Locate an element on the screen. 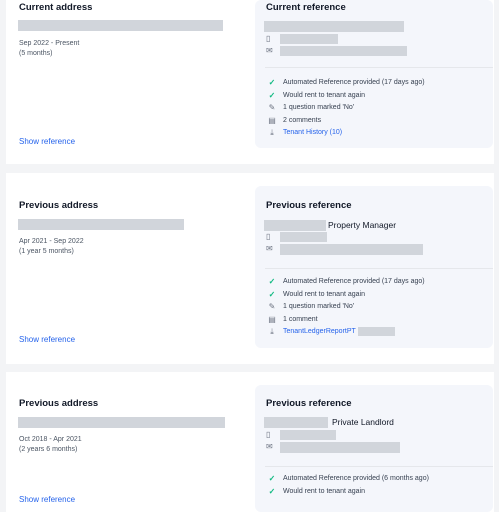 The width and height of the screenshot is (499, 512). reference-item: ▤ 2 comments is located at coordinates (293, 120).